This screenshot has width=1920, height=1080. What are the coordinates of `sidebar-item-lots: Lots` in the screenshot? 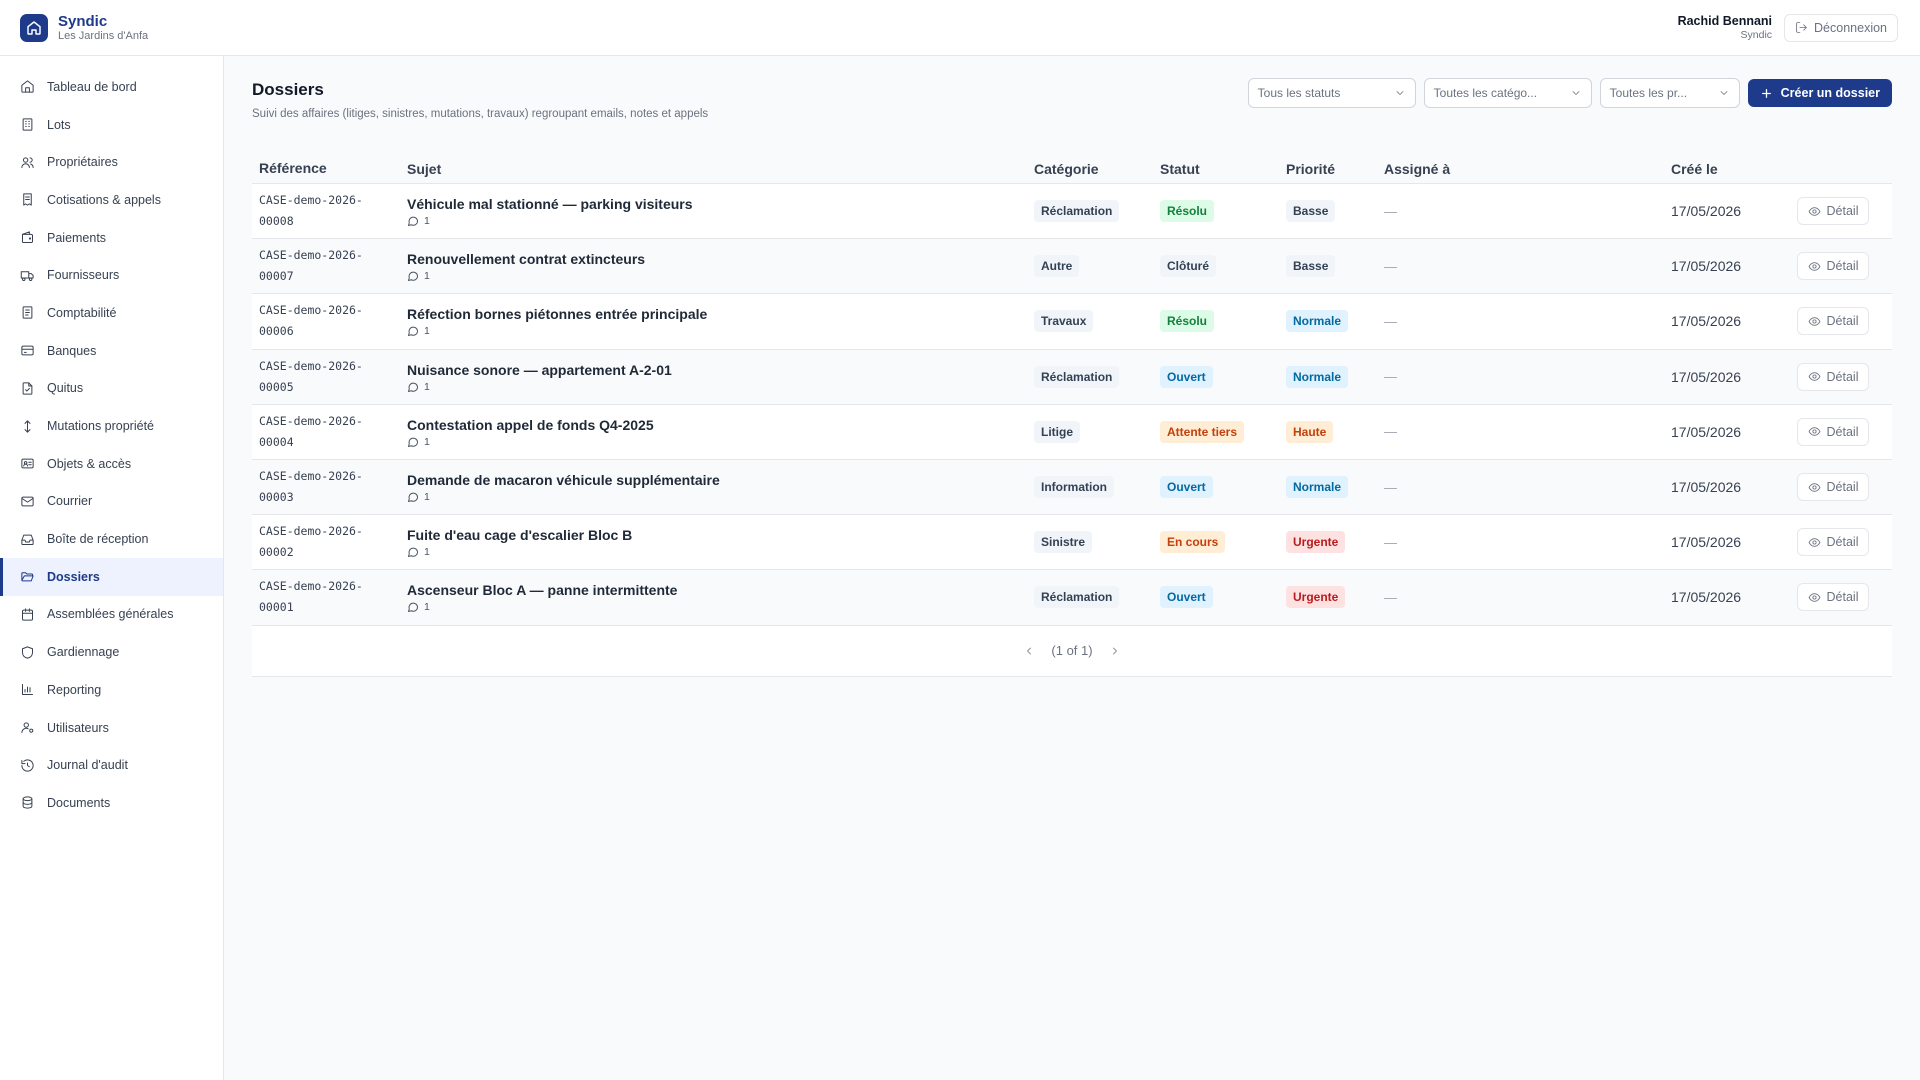 It's located at (111, 125).